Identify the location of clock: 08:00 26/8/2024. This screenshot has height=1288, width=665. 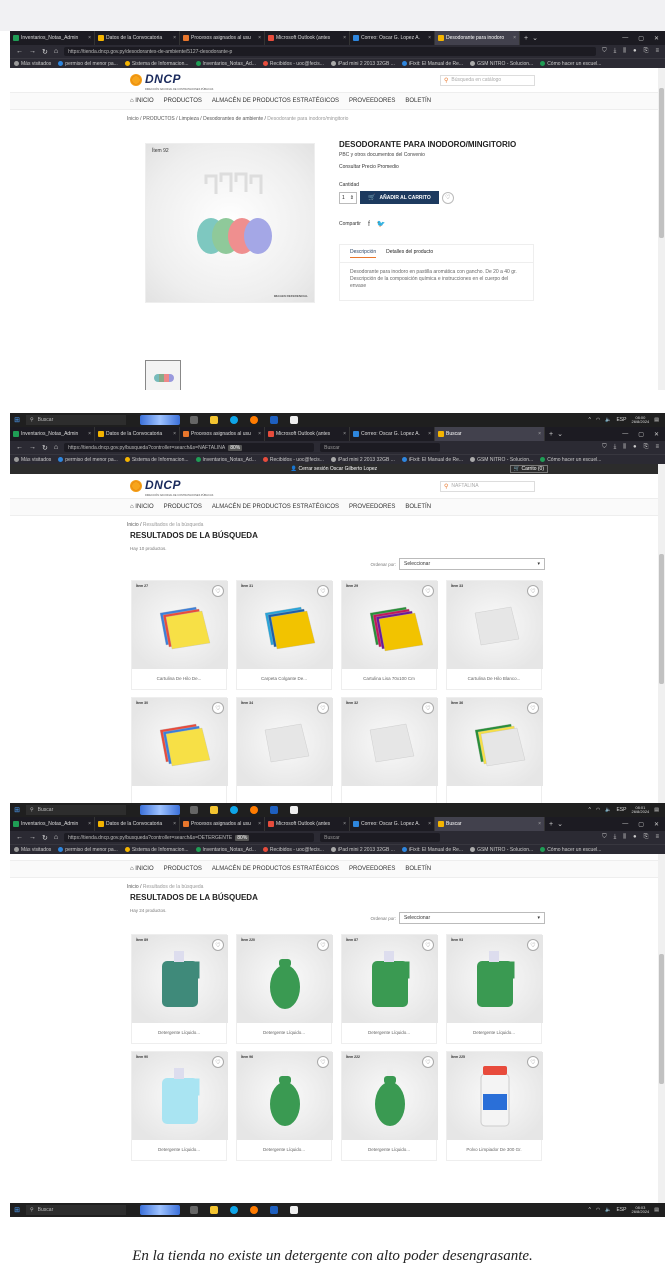
(640, 420).